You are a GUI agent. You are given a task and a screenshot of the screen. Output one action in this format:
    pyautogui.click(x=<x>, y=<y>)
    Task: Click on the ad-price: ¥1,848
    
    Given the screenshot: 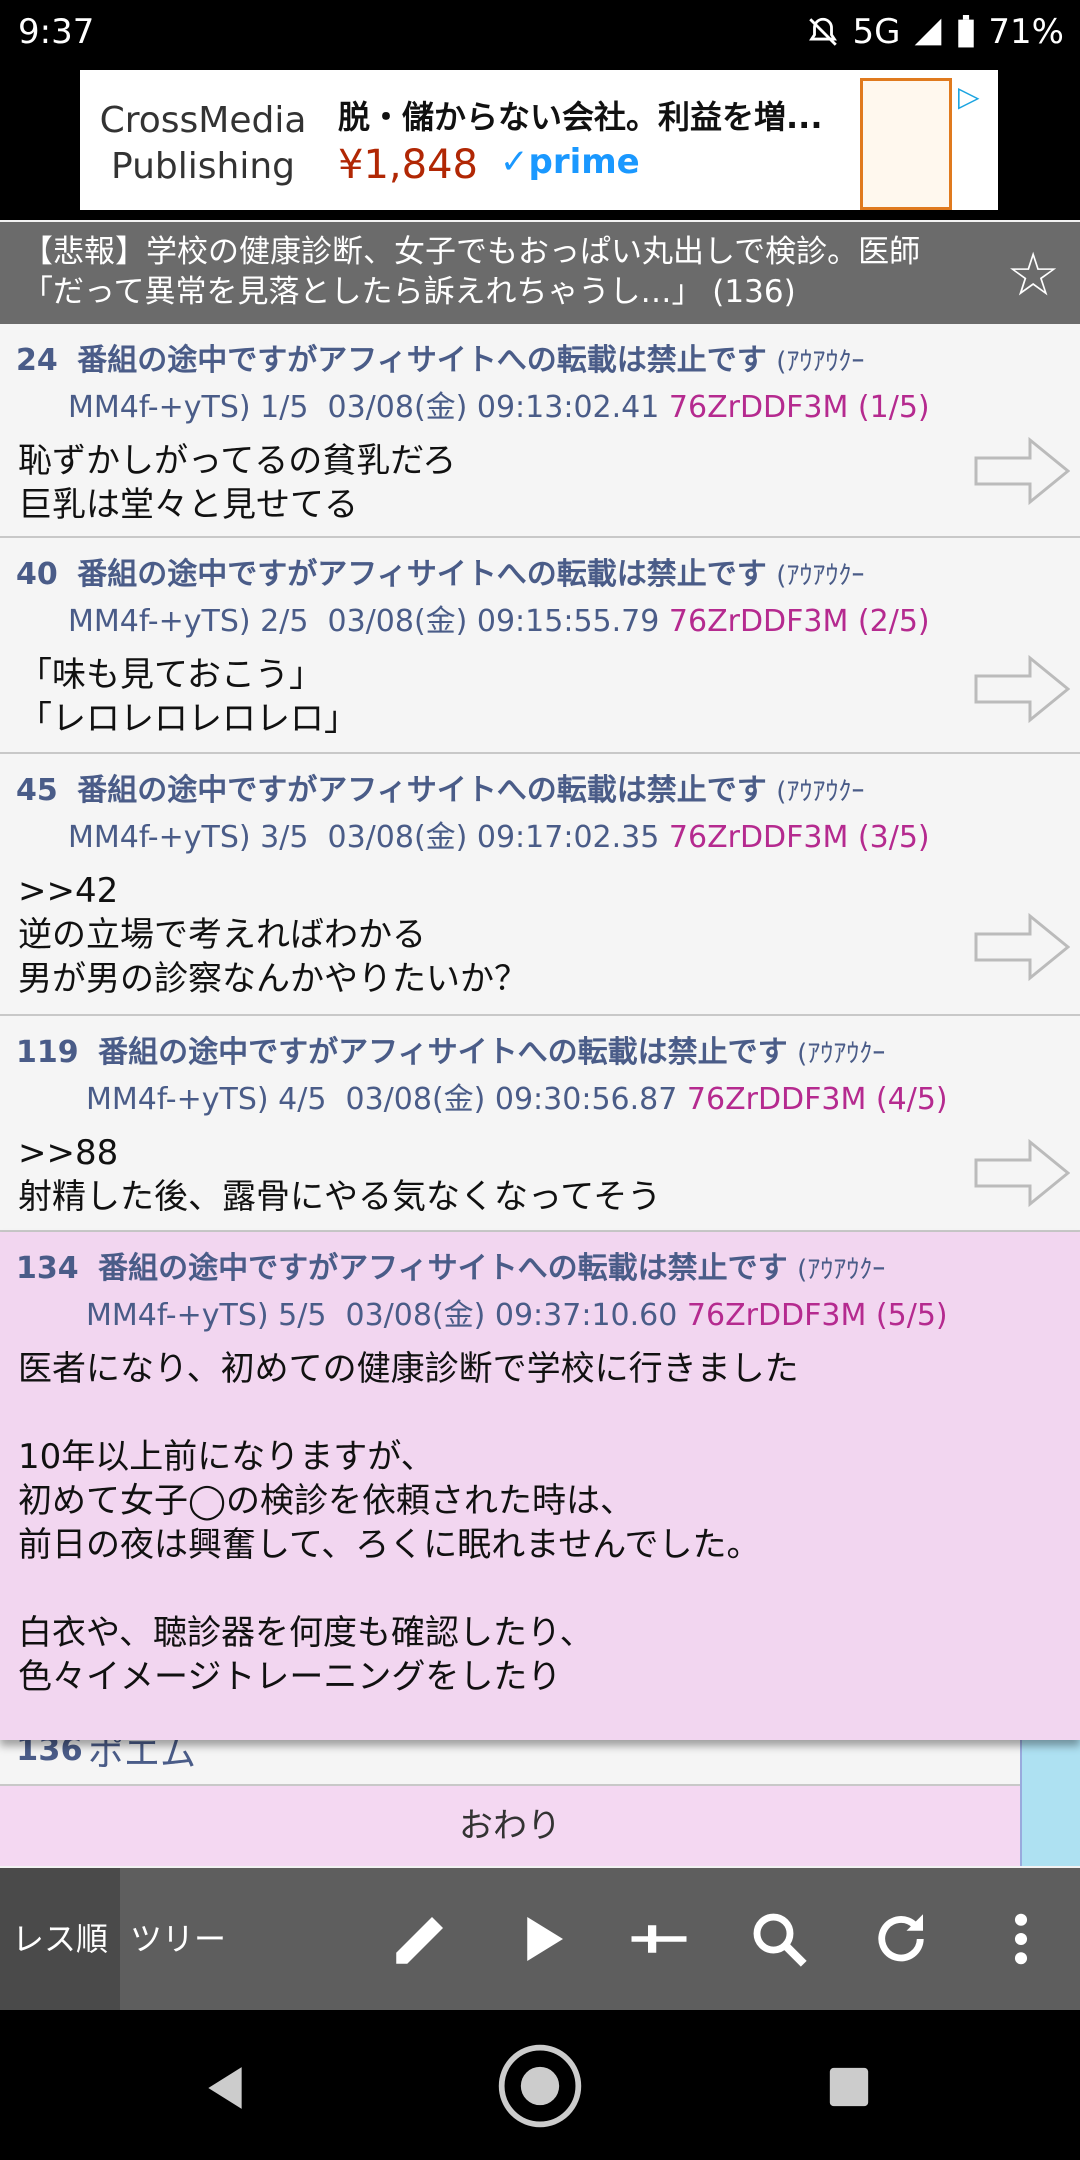 What is the action you would take?
    pyautogui.click(x=408, y=165)
    